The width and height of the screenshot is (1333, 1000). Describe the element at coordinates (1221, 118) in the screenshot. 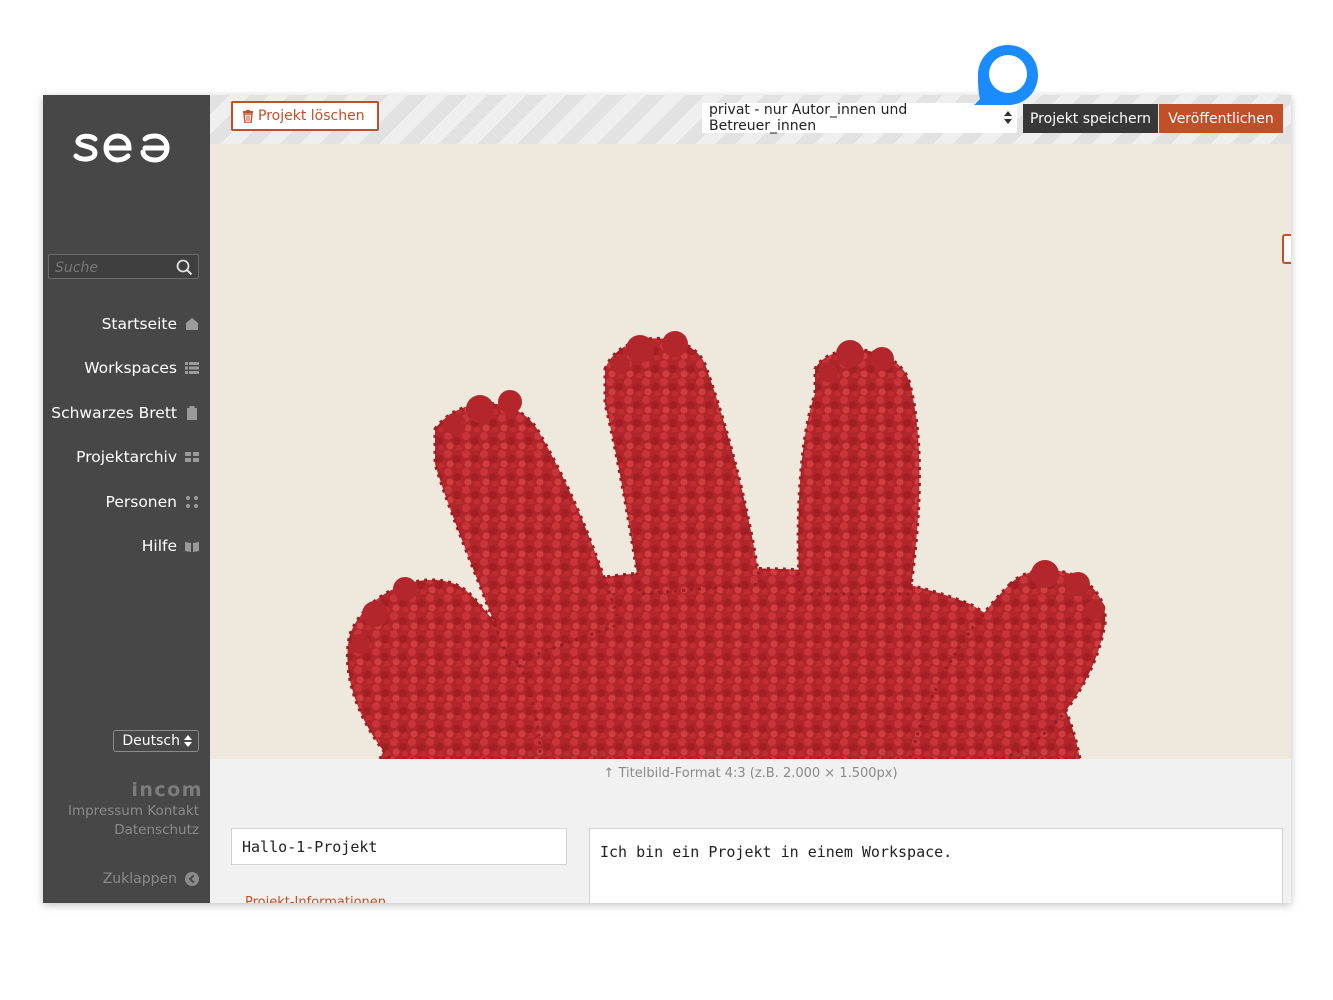

I see `publish-button: Veröffentlichen` at that location.